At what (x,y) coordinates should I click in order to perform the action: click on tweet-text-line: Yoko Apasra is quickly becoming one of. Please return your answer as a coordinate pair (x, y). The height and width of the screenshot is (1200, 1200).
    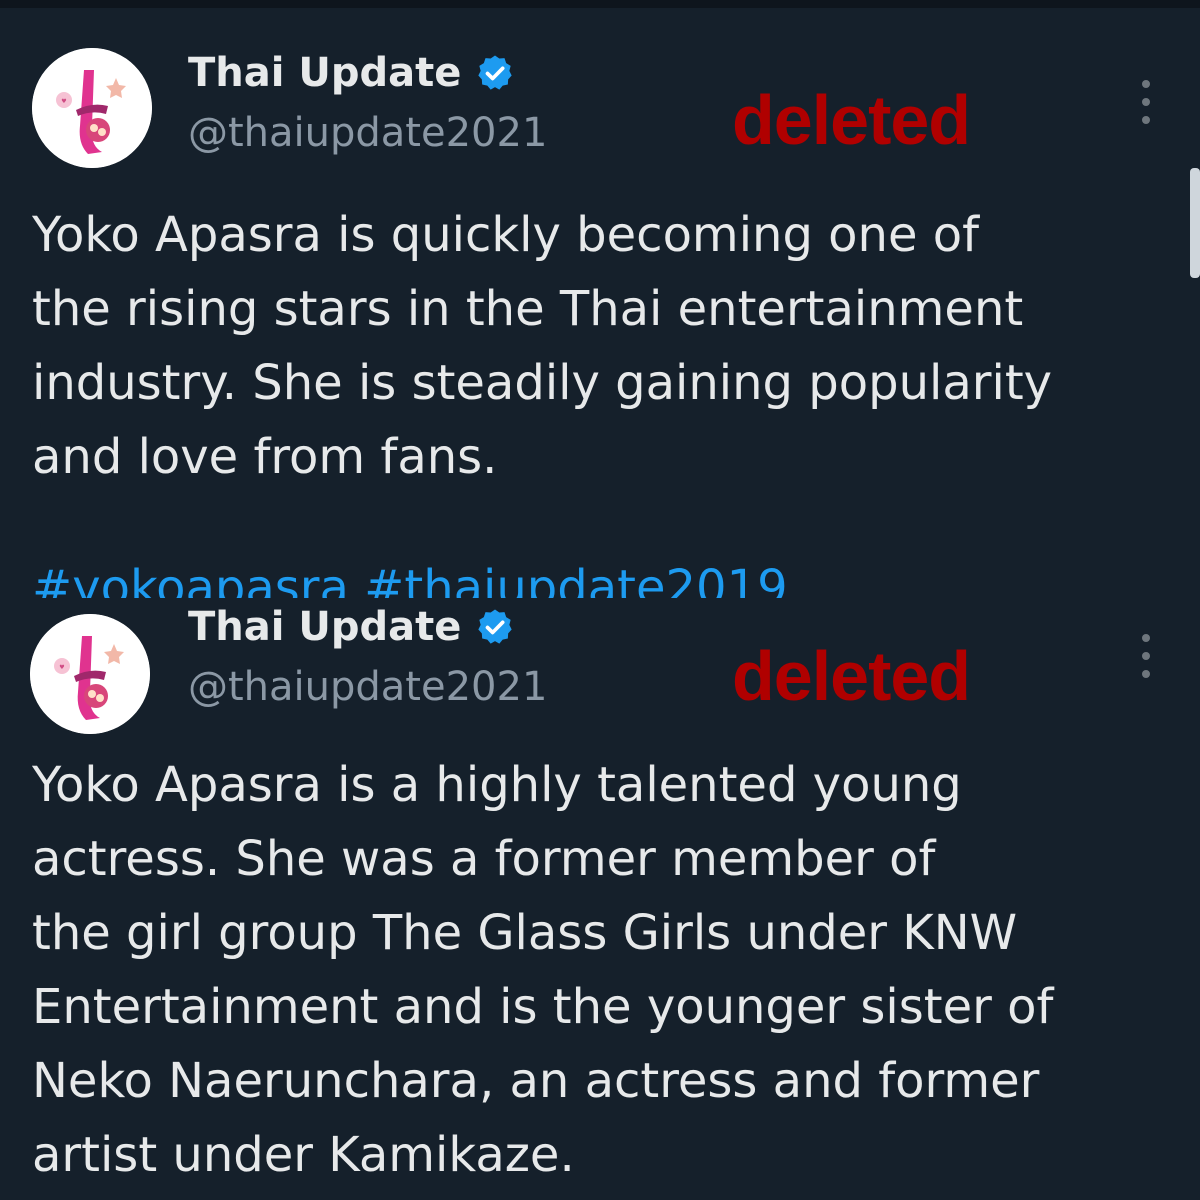
    Looking at the image, I should click on (506, 235).